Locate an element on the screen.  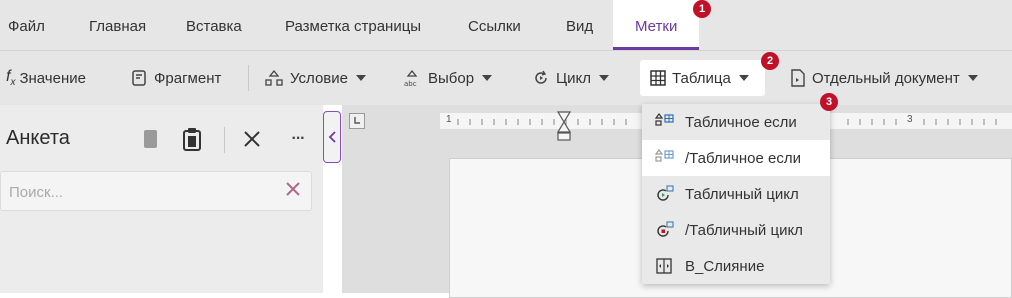
menu-item-label: /Табличный цикл is located at coordinates (744, 230).